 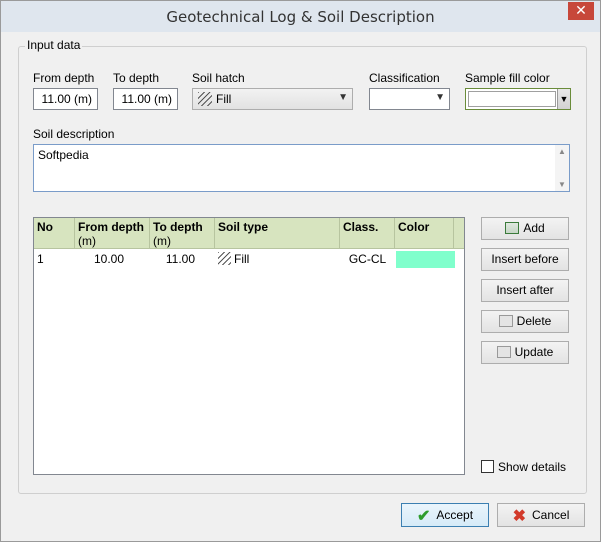 What do you see at coordinates (63, 155) in the screenshot?
I see `soil-description-text: Softpedia` at bounding box center [63, 155].